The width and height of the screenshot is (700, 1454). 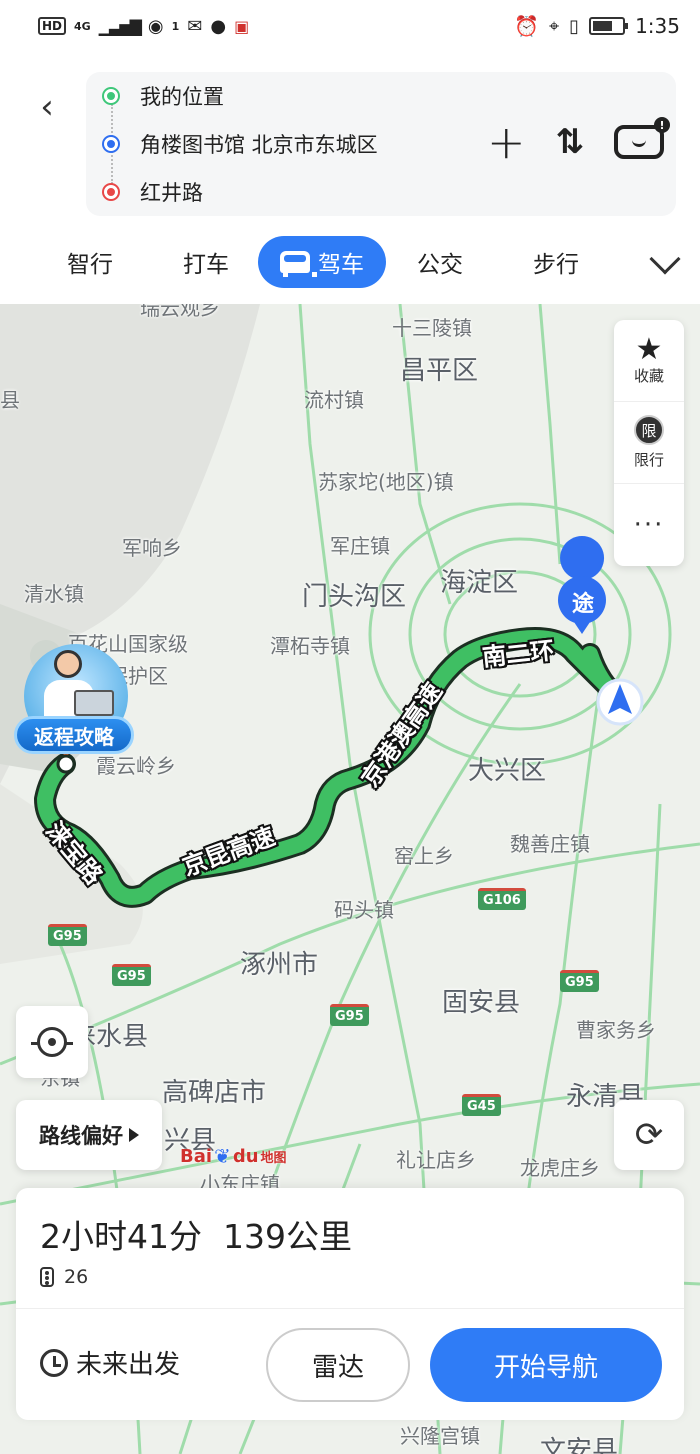 What do you see at coordinates (111, 144) in the screenshot?
I see `waypoint-dot-icon` at bounding box center [111, 144].